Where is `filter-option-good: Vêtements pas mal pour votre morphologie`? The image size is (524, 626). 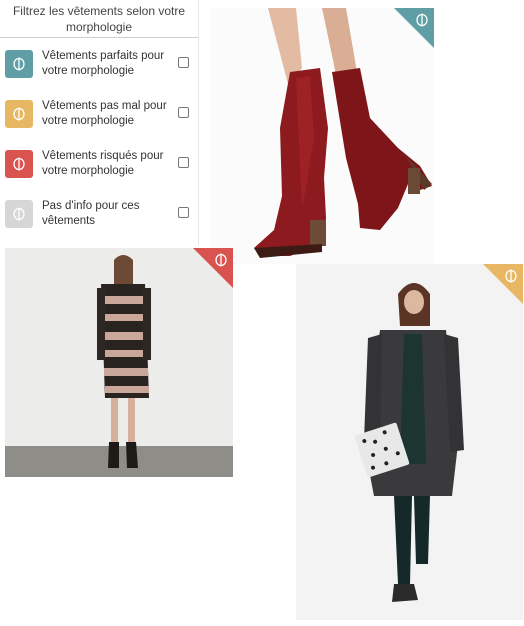 filter-option-good: Vêtements pas mal pour votre morphologie is located at coordinates (99, 114).